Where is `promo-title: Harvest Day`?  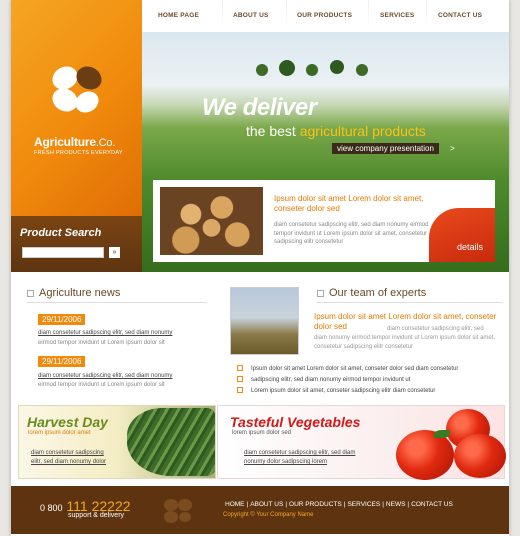
promo-title: Harvest Day is located at coordinates (67, 422).